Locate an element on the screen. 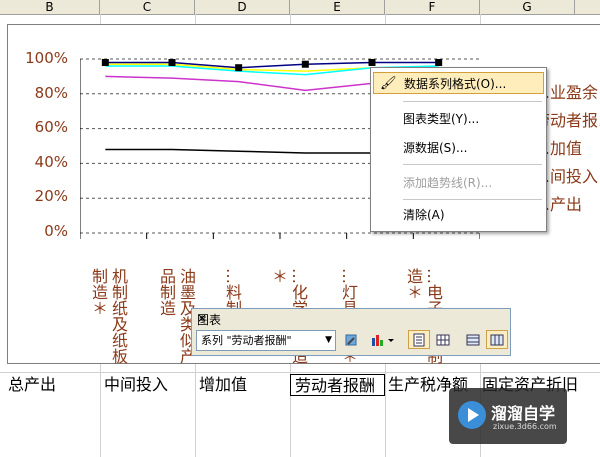 This screenshot has width=600, height=457. chart-type-button is located at coordinates (383, 339).